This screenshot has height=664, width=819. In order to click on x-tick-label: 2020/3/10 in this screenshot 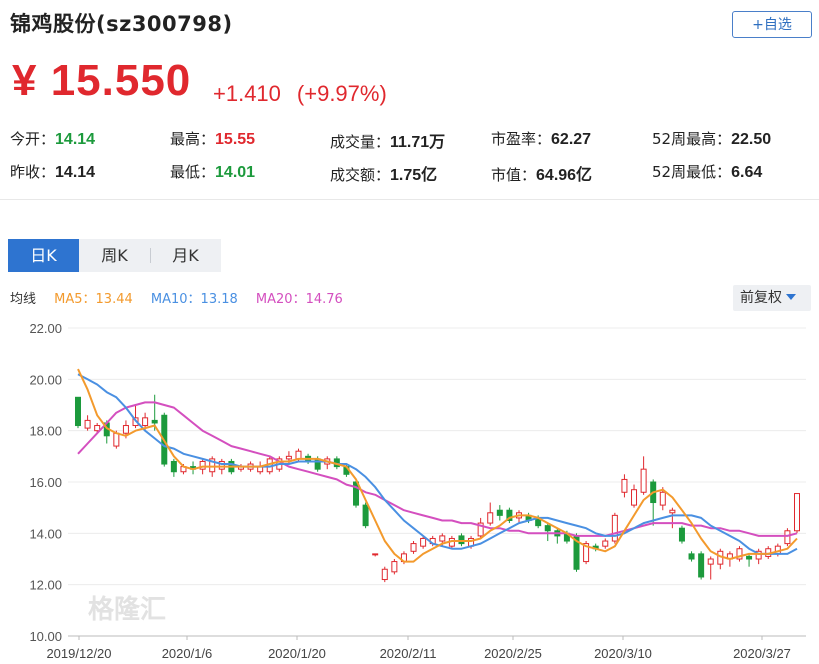, I will do `click(623, 653)`.